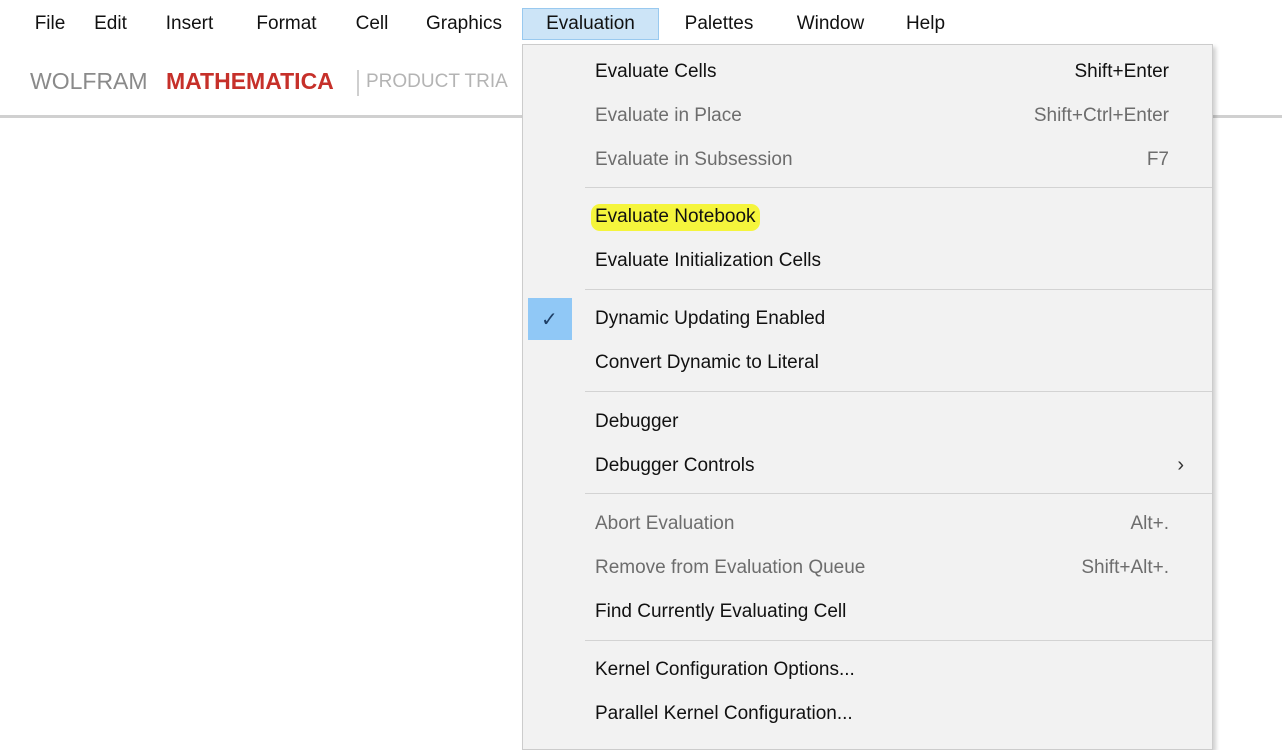 This screenshot has width=1282, height=750. I want to click on menu-item-abort-evaluation: Abort Evaluation Alt+., so click(867, 524).